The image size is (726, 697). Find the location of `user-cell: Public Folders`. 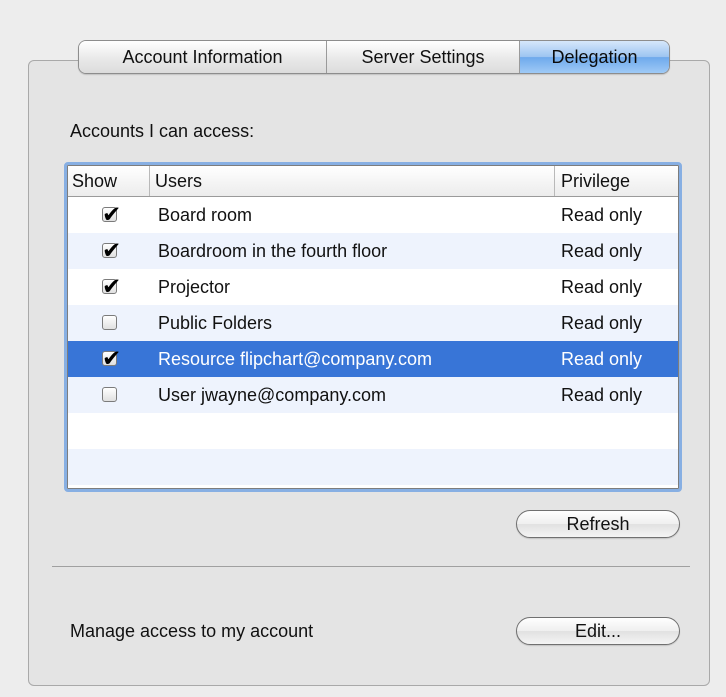

user-cell: Public Folders is located at coordinates (215, 323).